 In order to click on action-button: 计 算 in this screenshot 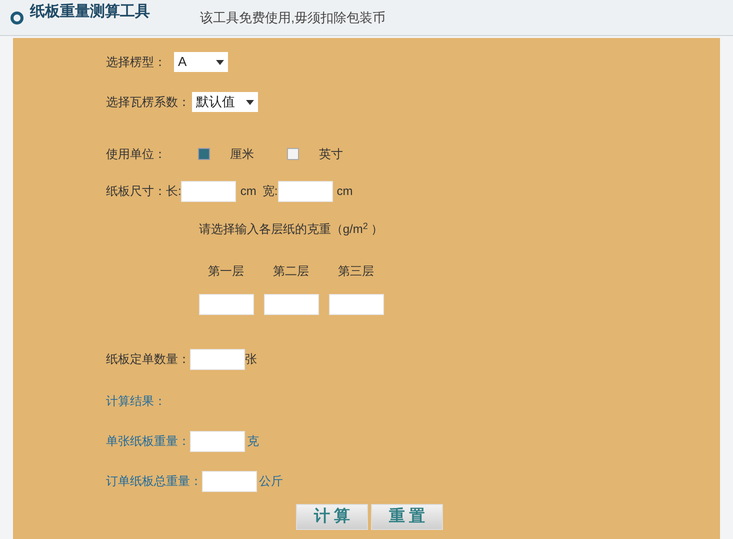, I will do `click(332, 517)`.